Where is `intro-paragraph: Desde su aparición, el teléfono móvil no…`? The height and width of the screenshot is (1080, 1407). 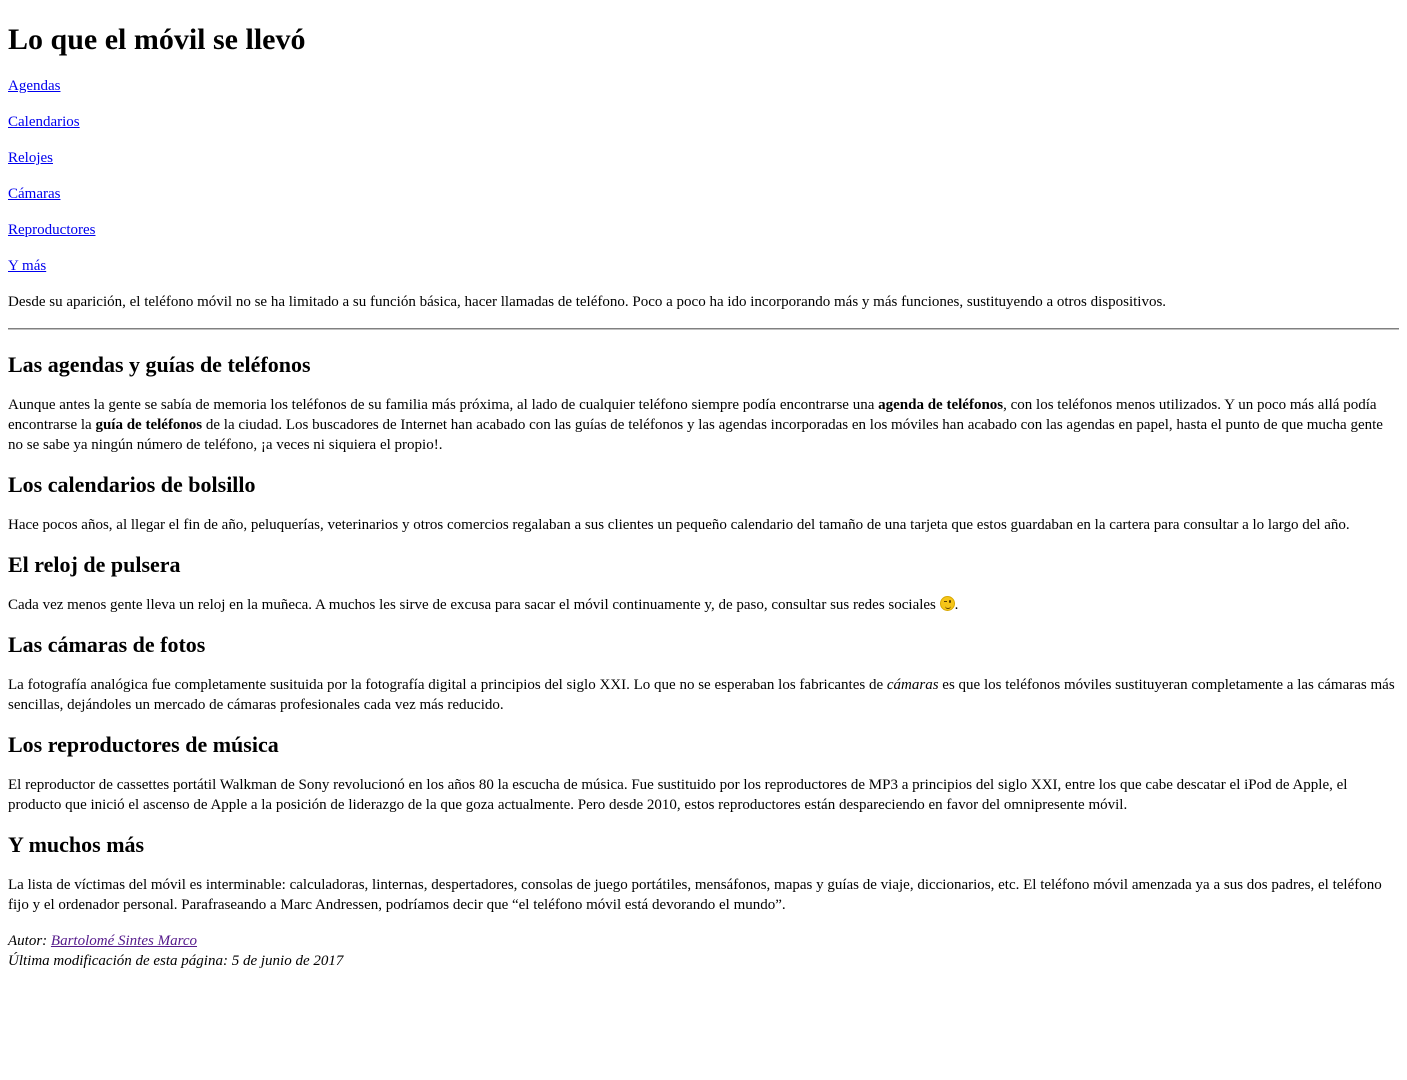 intro-paragraph: Desde su aparición, el teléfono móvil no… is located at coordinates (587, 302).